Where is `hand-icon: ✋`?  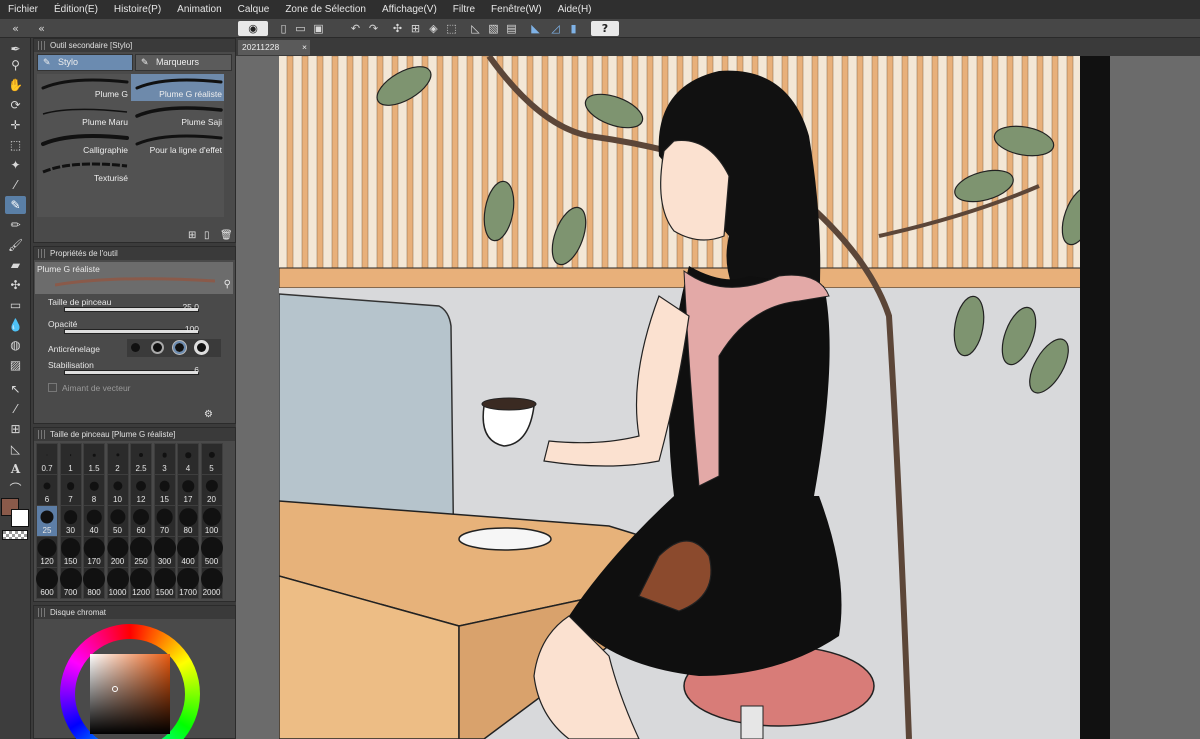 hand-icon: ✋ is located at coordinates (15, 85).